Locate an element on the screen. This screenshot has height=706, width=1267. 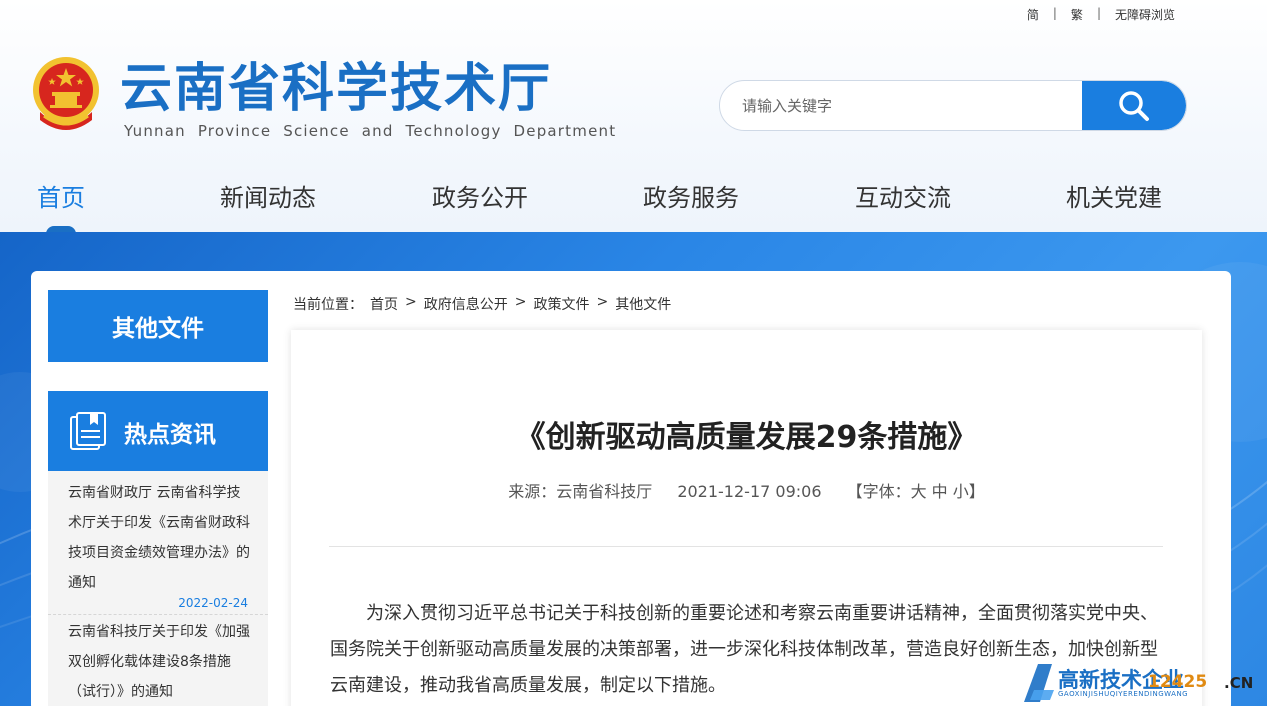
list-item-date: 2022-02-24 is located at coordinates (213, 603).